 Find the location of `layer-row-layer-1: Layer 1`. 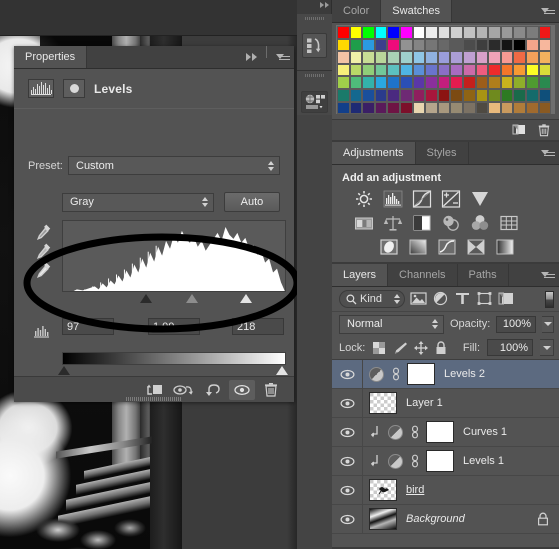

layer-row-layer-1: Layer 1 is located at coordinates (445, 403).